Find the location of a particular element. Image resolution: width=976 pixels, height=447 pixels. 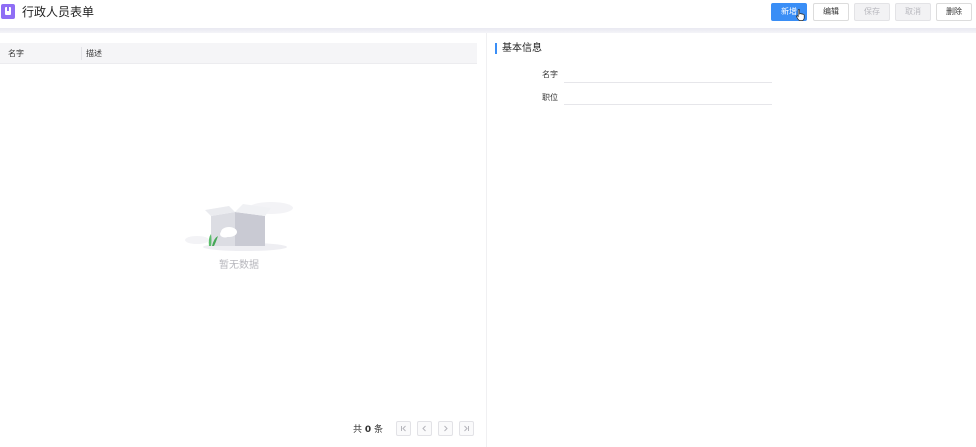

cancel-button: 取消 is located at coordinates (913, 12).